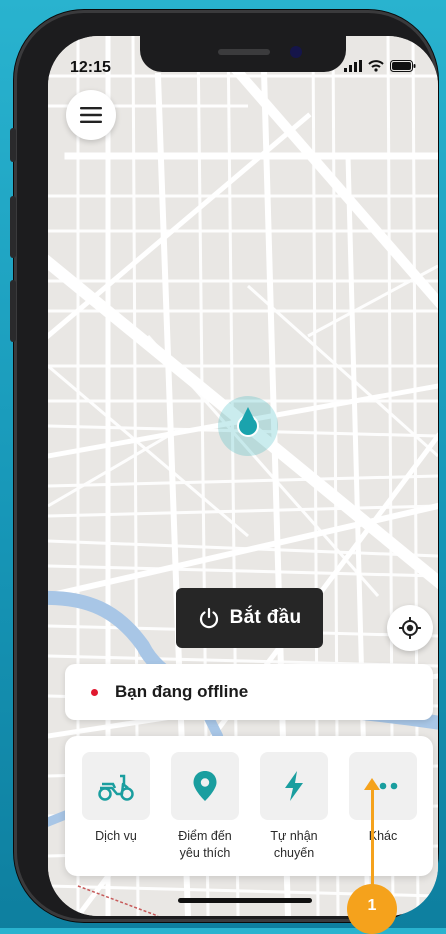 The width and height of the screenshot is (446, 934). What do you see at coordinates (294, 844) in the screenshot?
I see `action-label: Tự nhận chuyến` at bounding box center [294, 844].